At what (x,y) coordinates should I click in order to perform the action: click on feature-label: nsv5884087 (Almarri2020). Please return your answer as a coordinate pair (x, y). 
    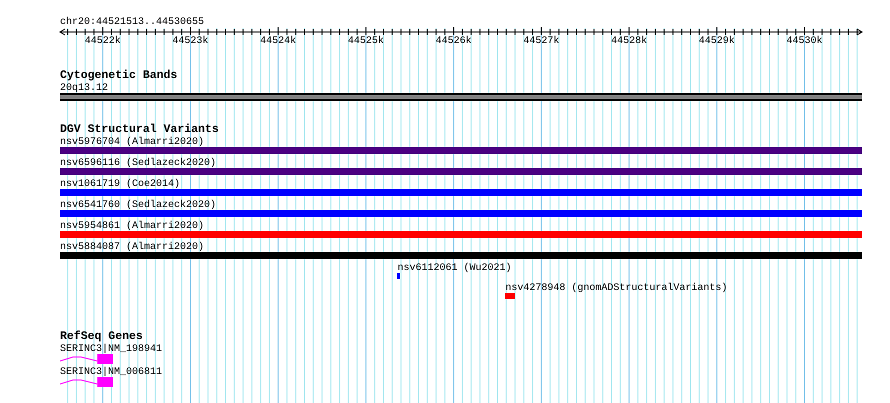
    Looking at the image, I should click on (132, 247).